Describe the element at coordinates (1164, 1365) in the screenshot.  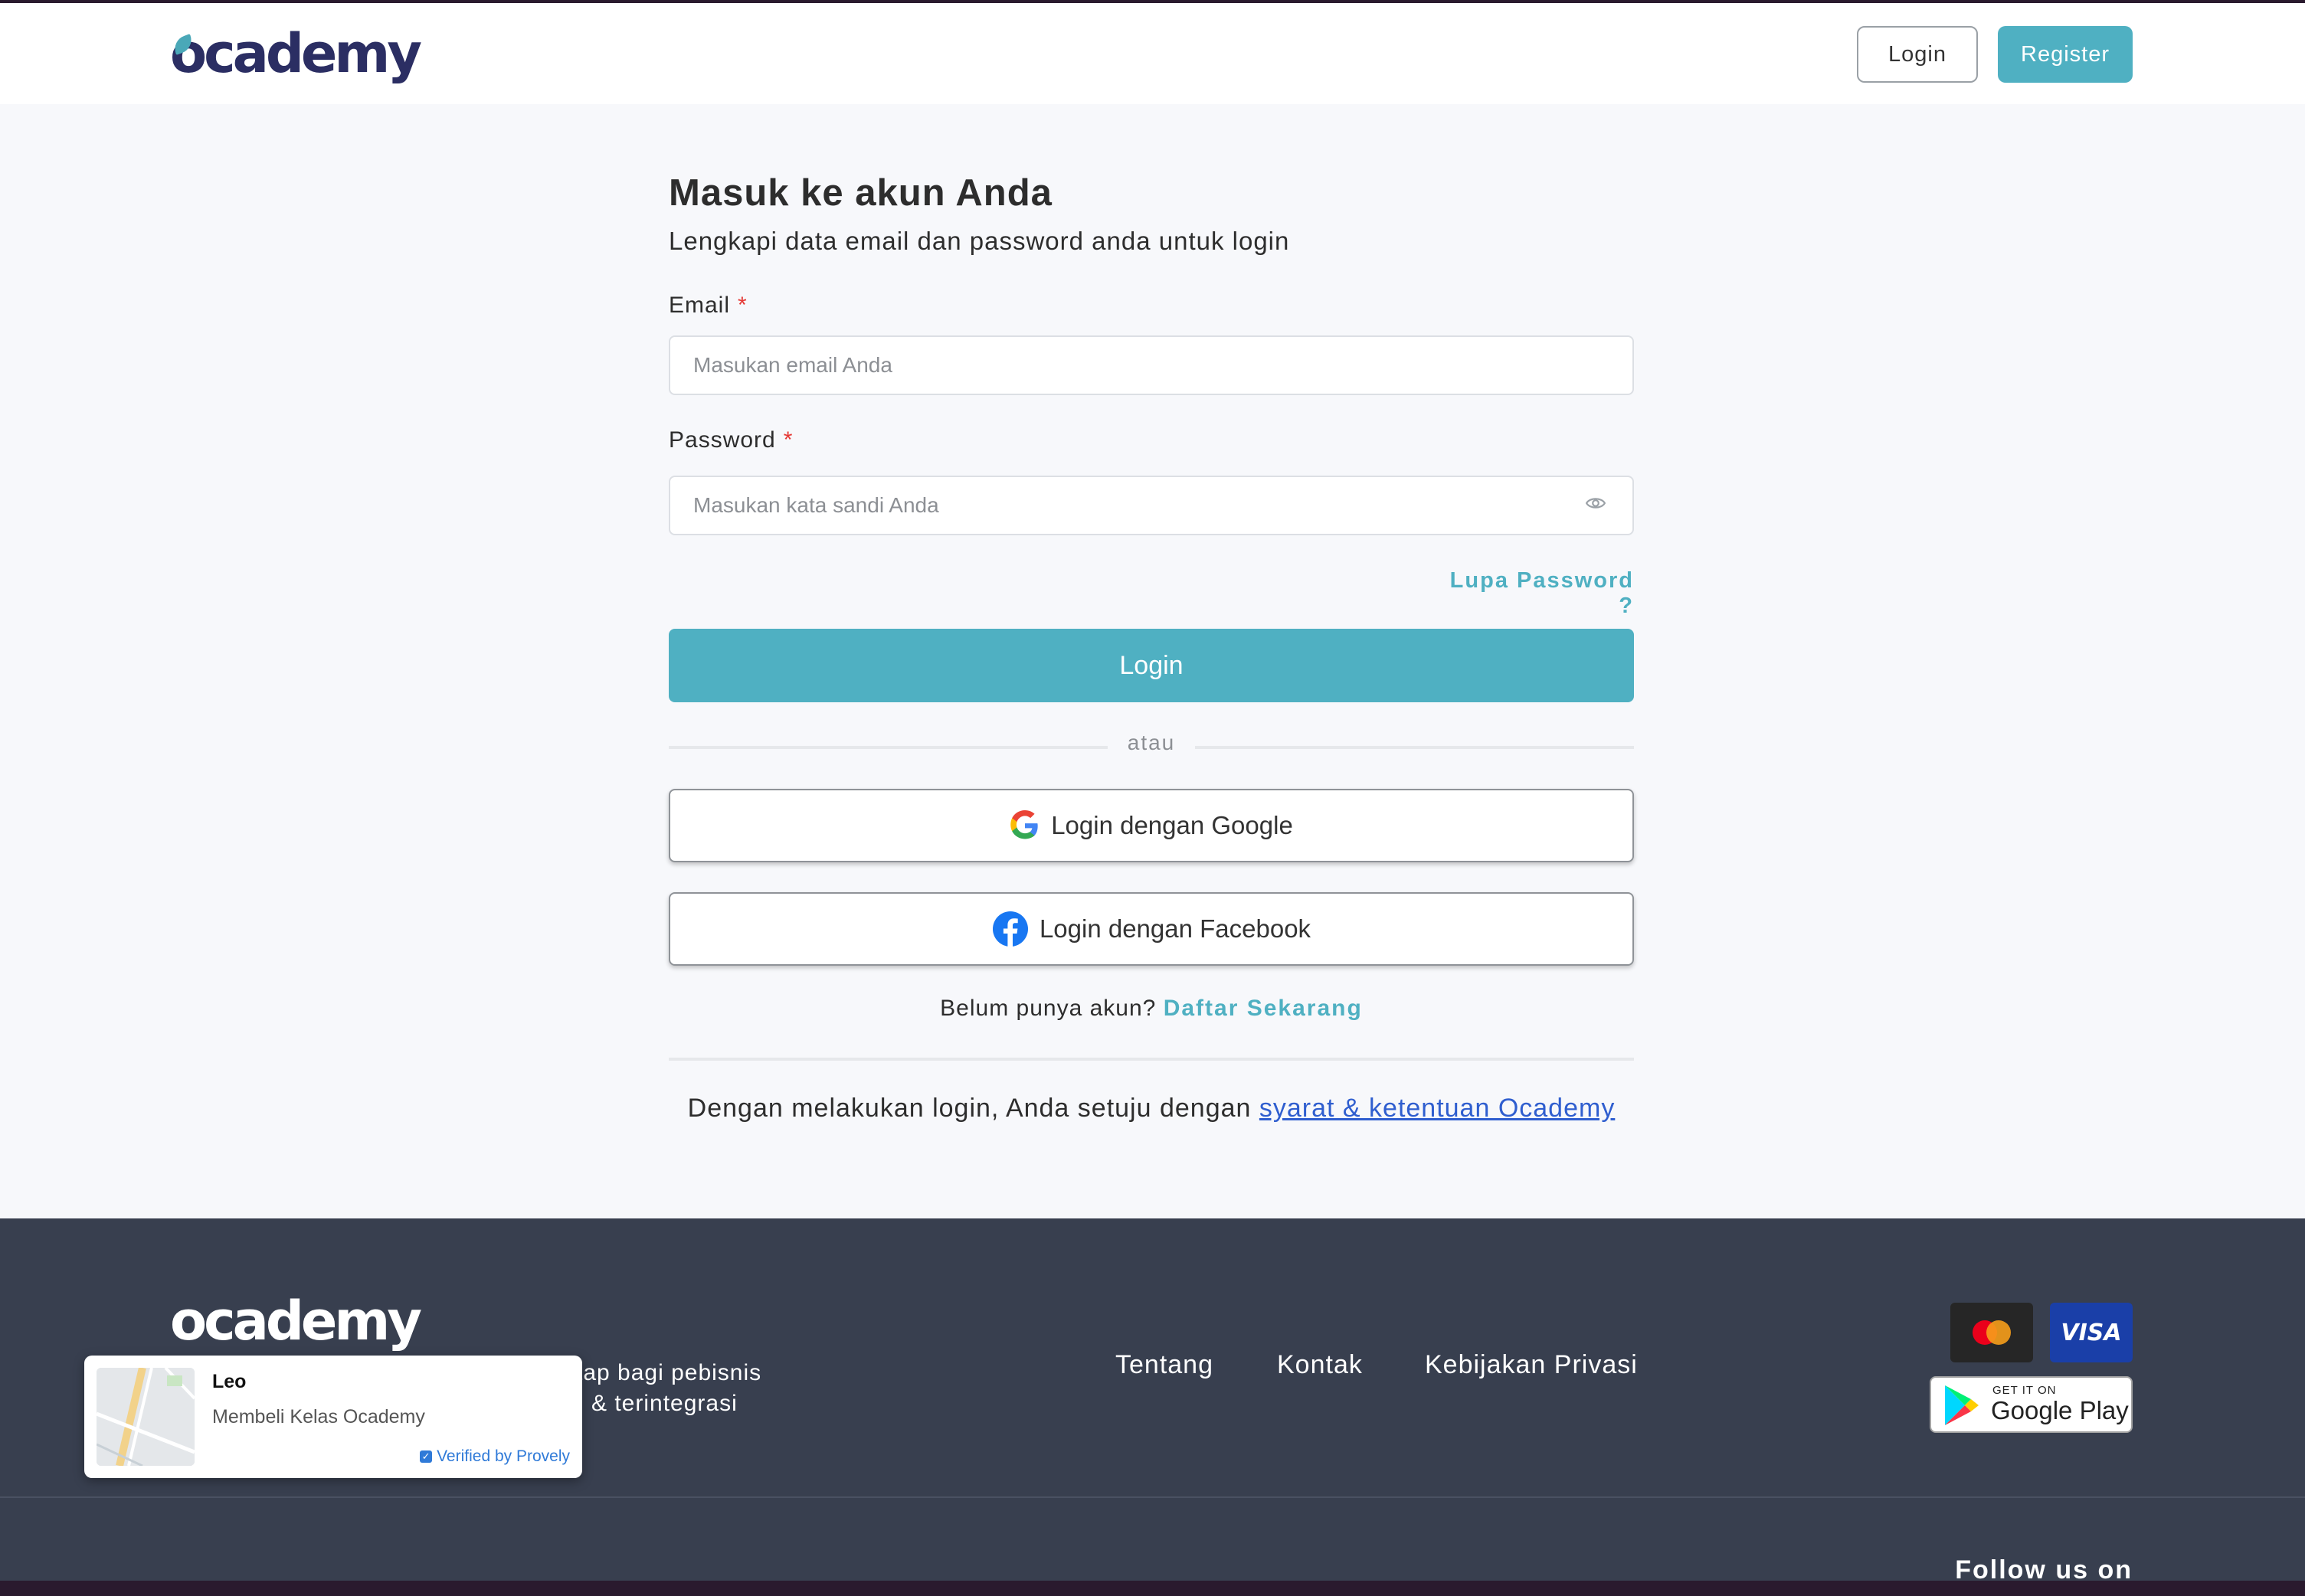
I see `footer-link-tentang: Tentang` at that location.